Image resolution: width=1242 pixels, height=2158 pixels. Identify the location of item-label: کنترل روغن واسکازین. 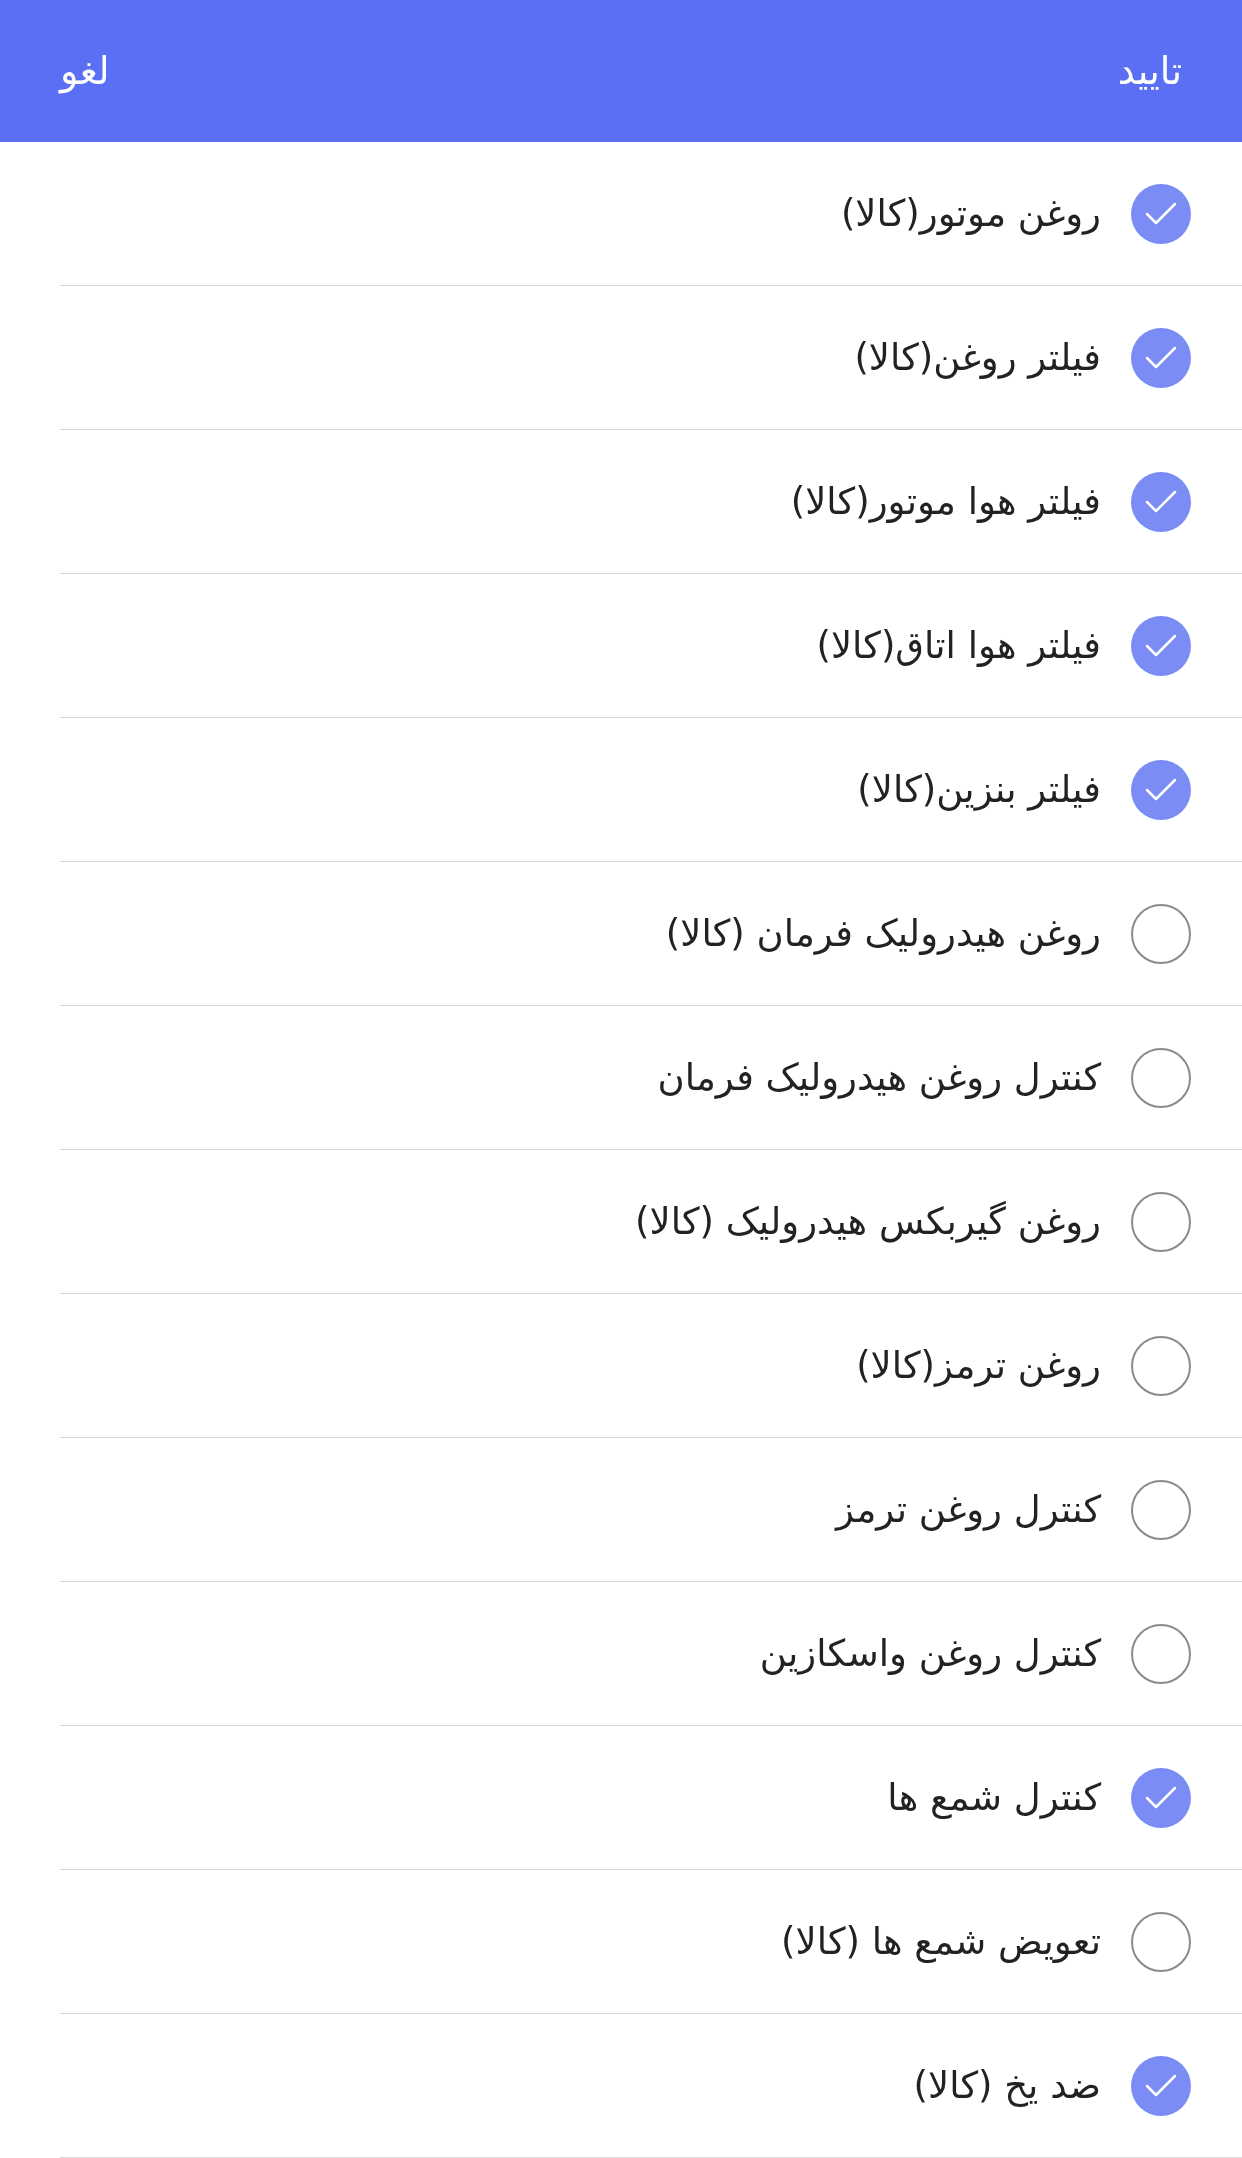
(930, 1653).